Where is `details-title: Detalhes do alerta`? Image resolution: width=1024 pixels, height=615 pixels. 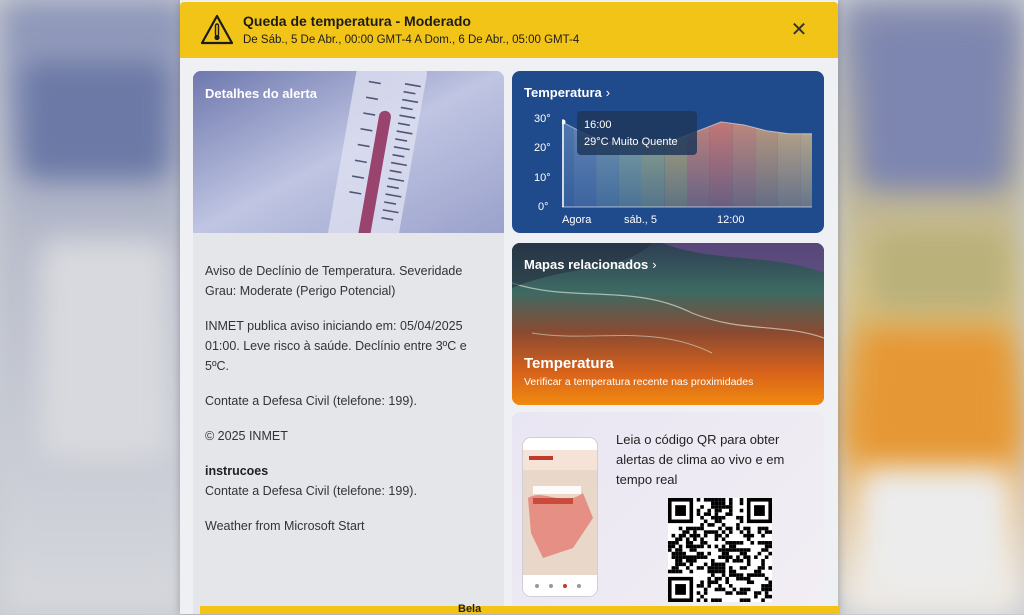
details-title: Detalhes do alerta is located at coordinates (261, 93).